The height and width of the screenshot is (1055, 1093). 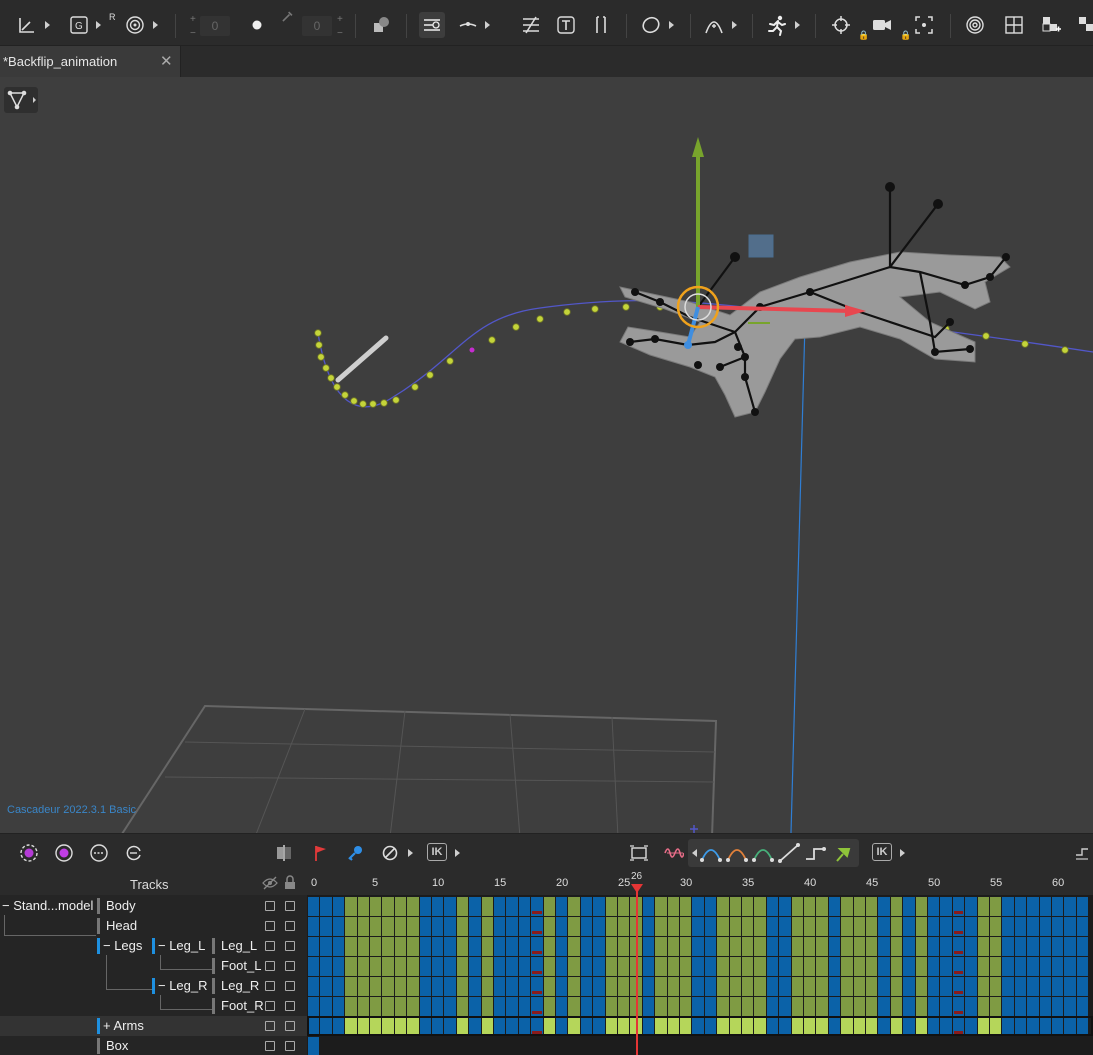 What do you see at coordinates (841, 25) in the screenshot?
I see `crosshair-icon` at bounding box center [841, 25].